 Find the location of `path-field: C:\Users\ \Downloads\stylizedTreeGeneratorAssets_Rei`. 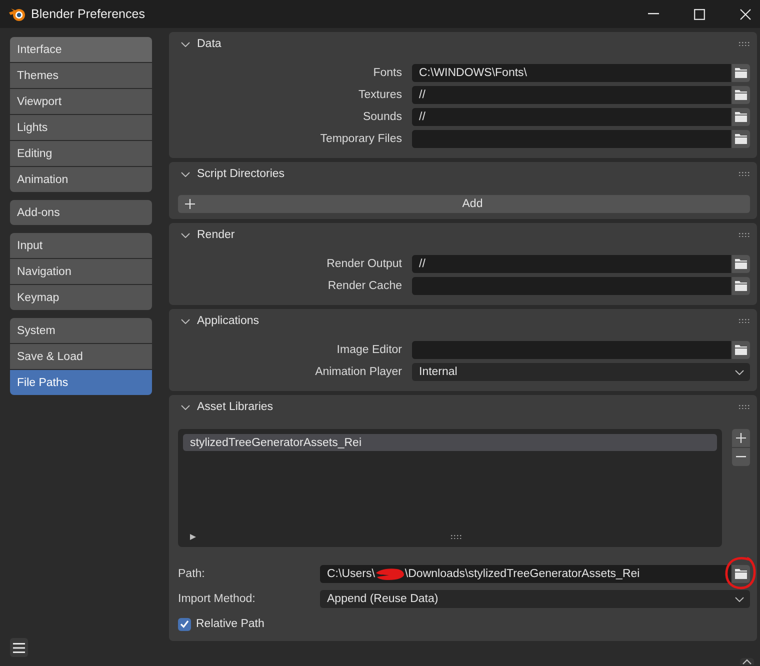

path-field: C:\Users\ \Downloads\stylizedTreeGeneratorAssets_Rei is located at coordinates (525, 574).